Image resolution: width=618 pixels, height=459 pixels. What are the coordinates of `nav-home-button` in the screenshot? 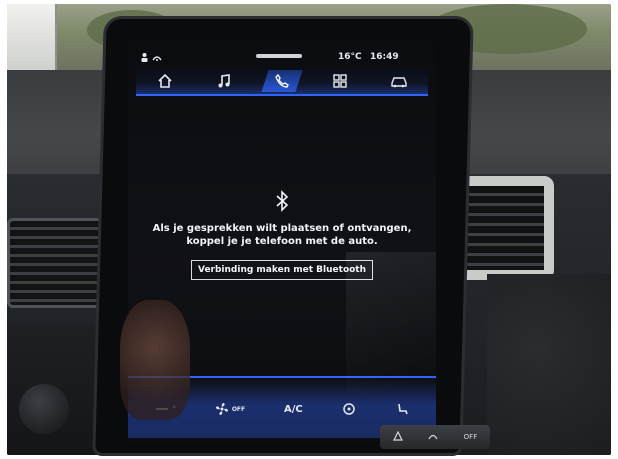 It's located at (165, 81).